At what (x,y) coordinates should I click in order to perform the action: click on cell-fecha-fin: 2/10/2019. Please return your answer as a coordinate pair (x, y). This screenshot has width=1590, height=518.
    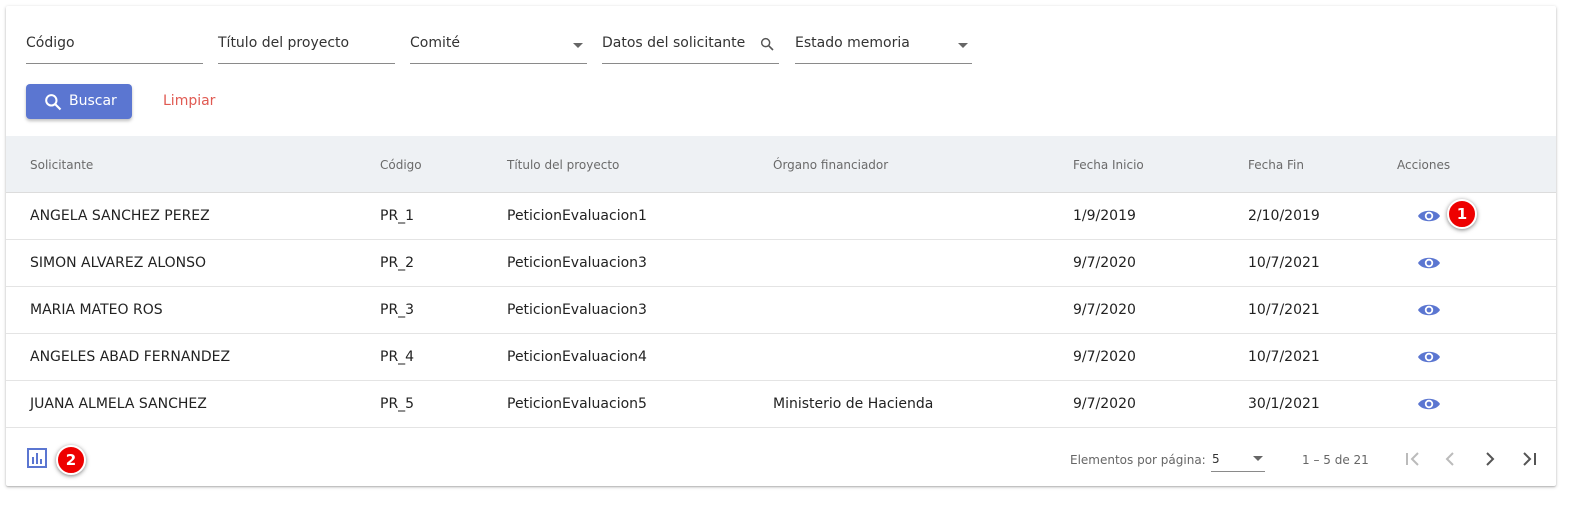
    Looking at the image, I should click on (1284, 216).